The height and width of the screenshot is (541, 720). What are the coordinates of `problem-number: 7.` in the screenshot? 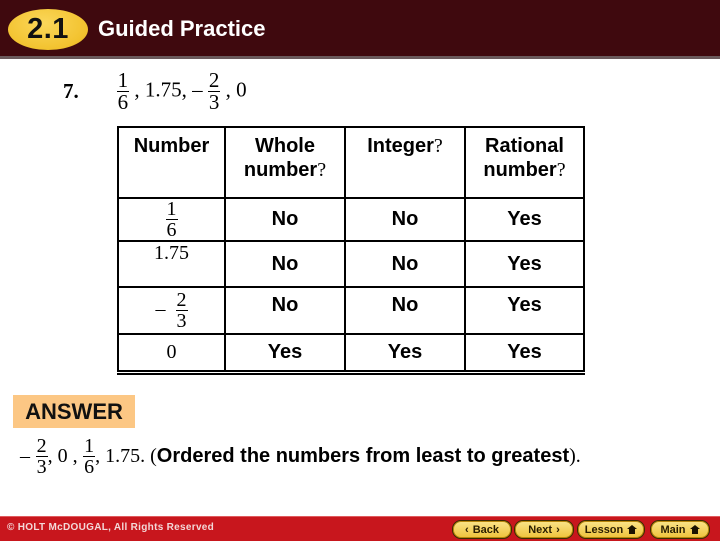 It's located at (71, 91).